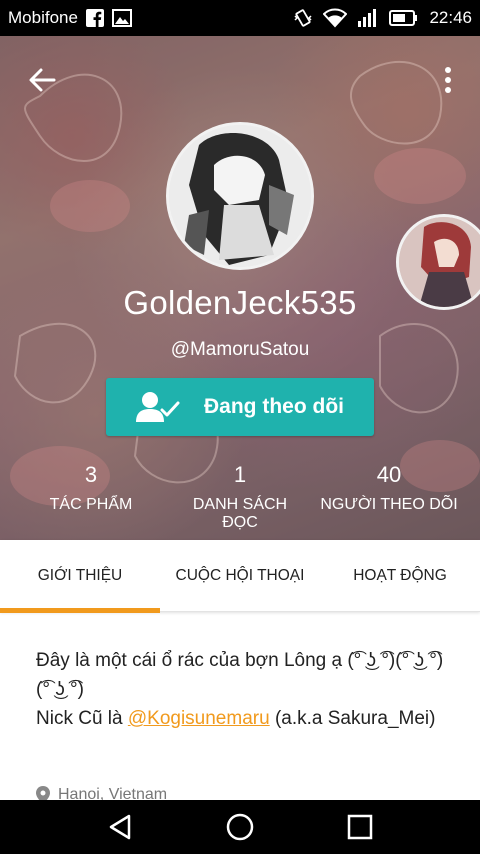 The width and height of the screenshot is (480, 854). I want to click on facebook-icon, so click(94, 18).